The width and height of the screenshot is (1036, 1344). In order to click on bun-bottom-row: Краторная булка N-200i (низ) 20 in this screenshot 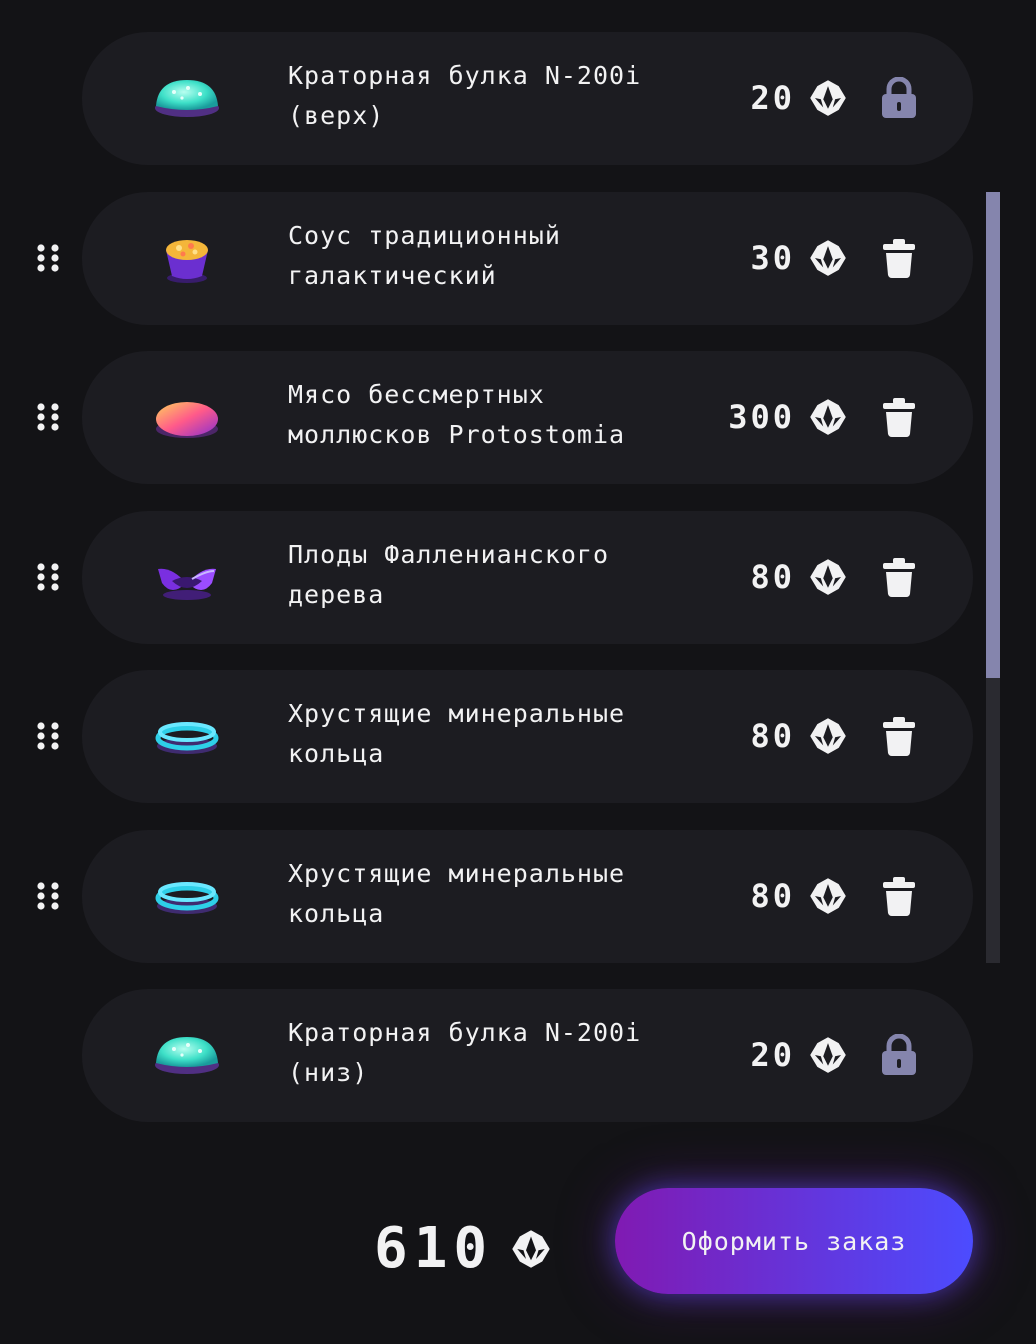, I will do `click(518, 1055)`.